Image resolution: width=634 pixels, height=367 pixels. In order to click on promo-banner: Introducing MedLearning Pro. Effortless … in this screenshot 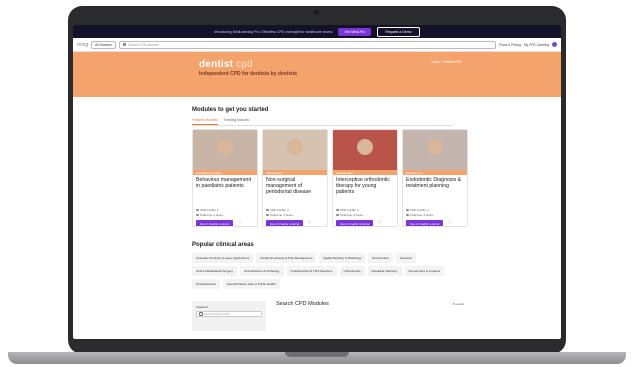, I will do `click(317, 31)`.